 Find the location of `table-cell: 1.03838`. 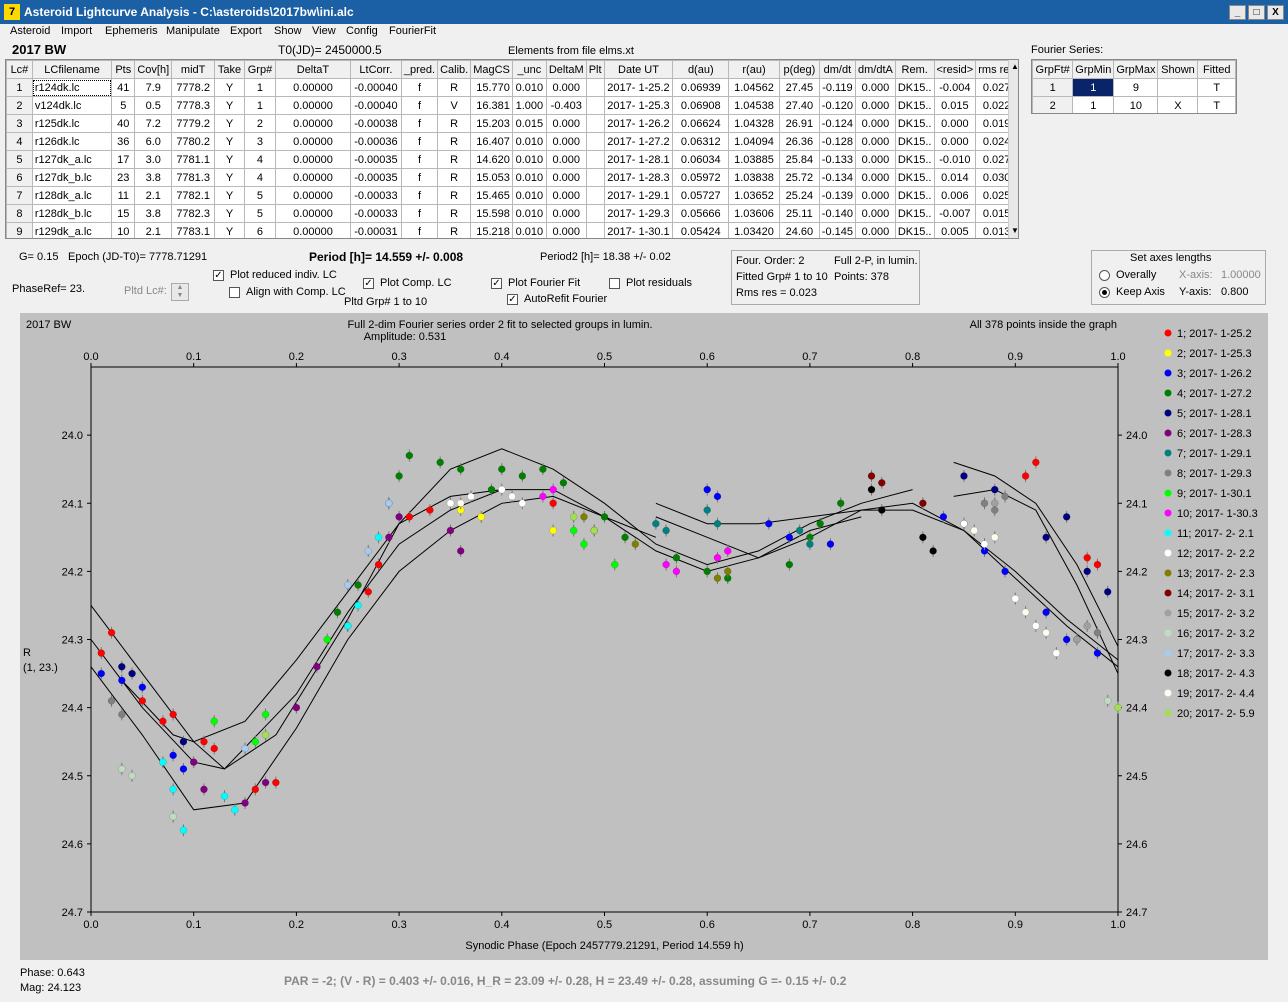

table-cell: 1.03838 is located at coordinates (754, 177).